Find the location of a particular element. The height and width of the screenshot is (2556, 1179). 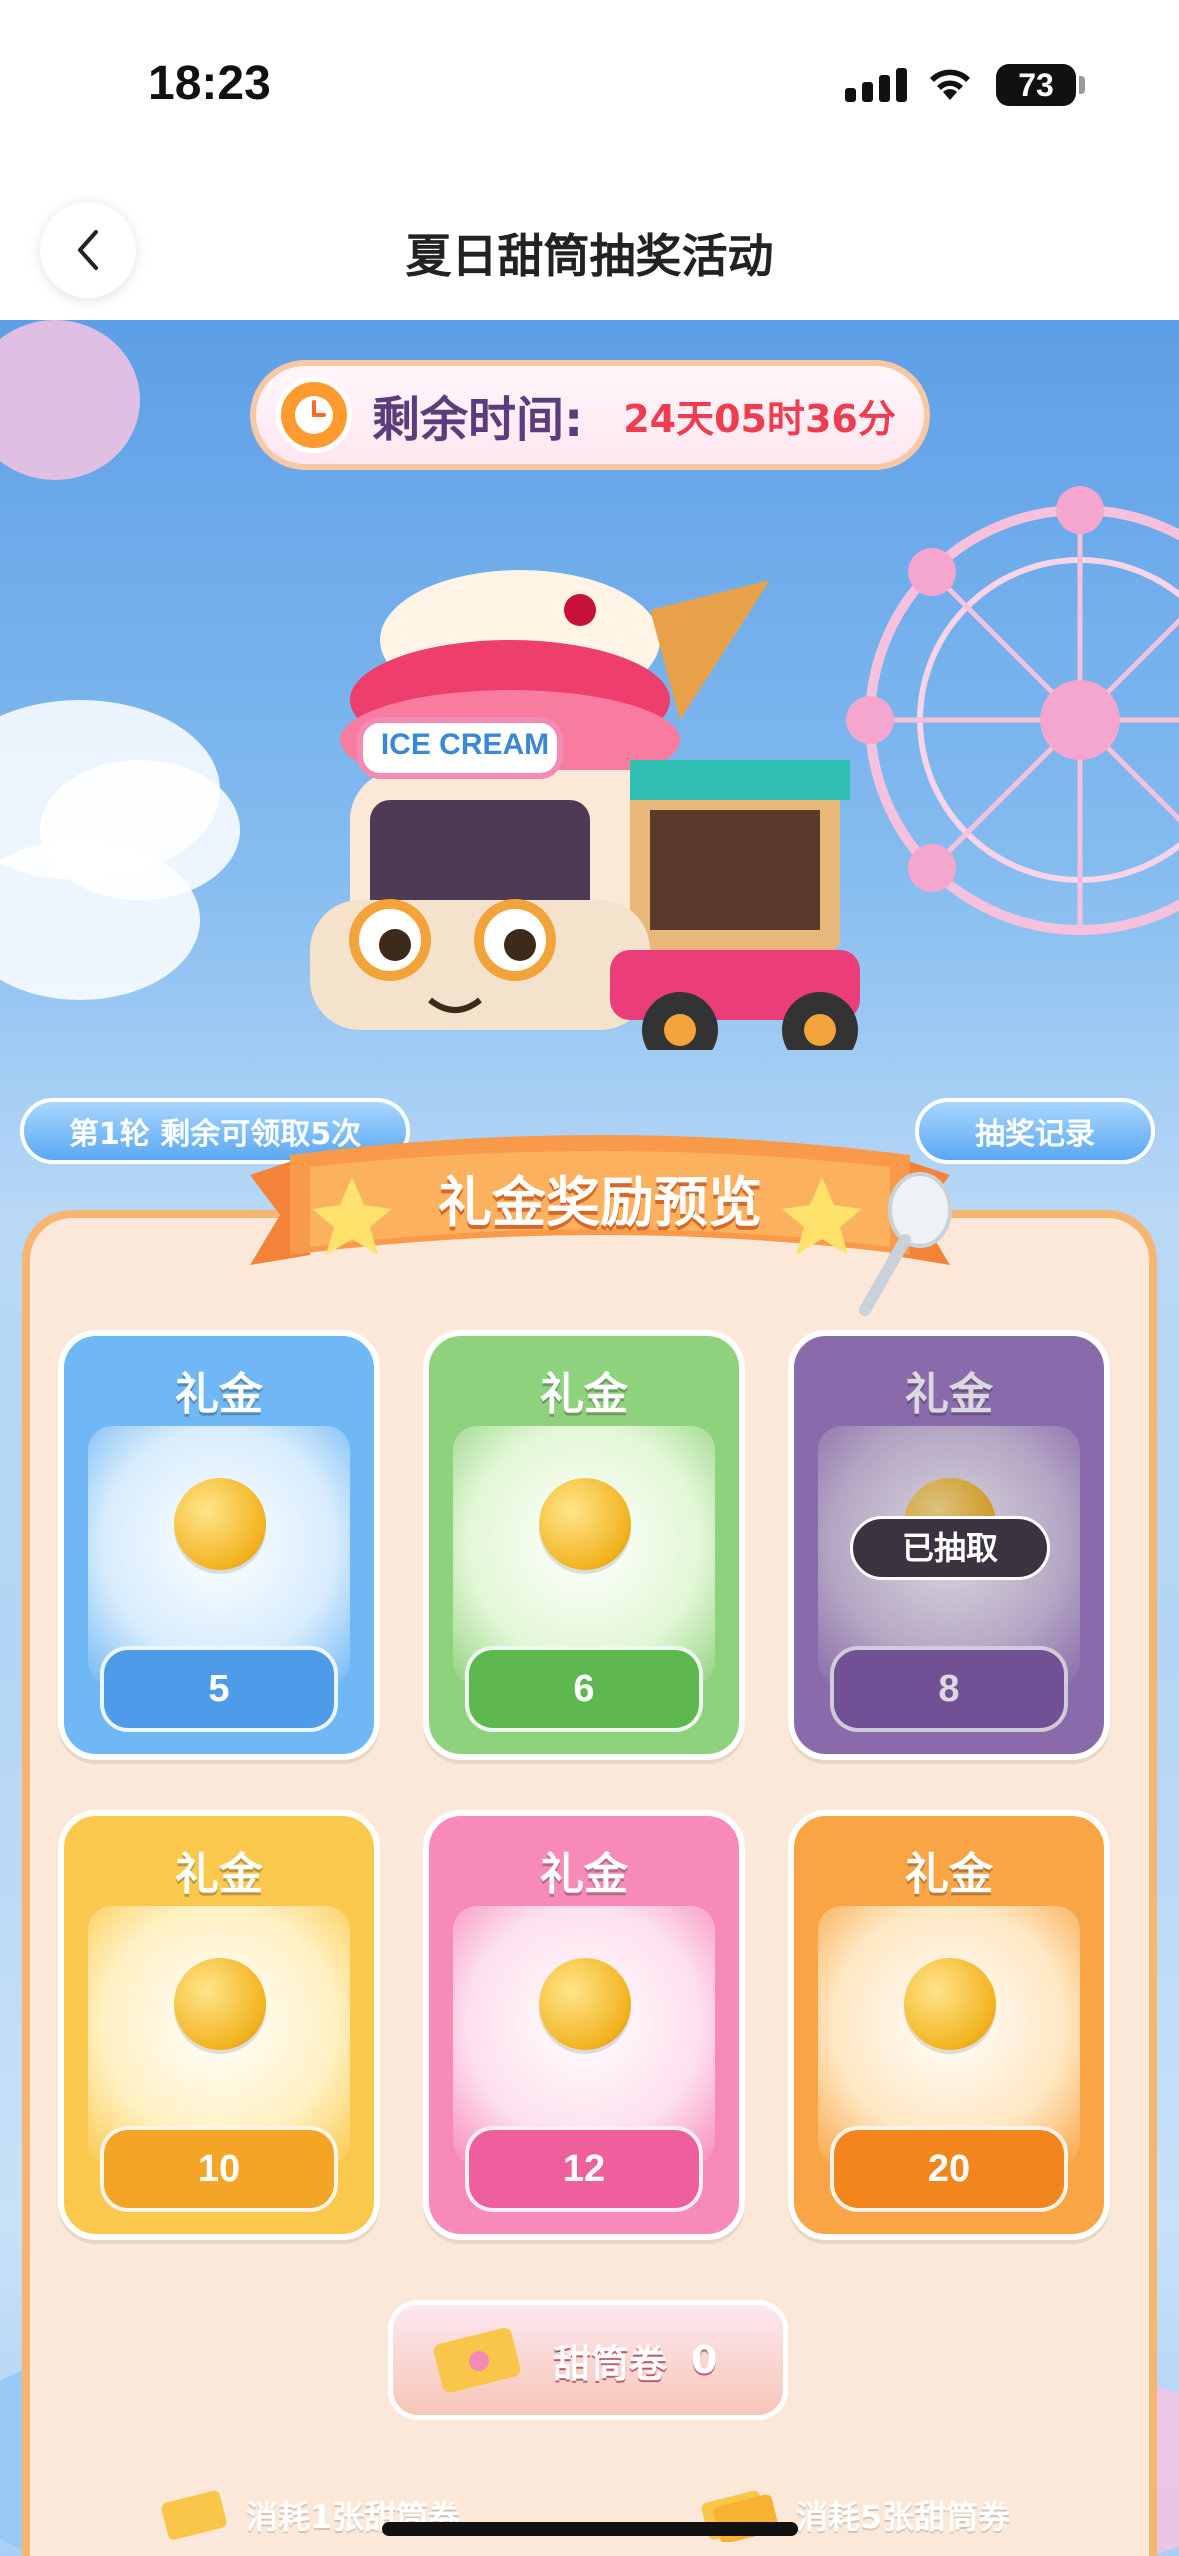

drawn-badge: 已抽取 is located at coordinates (950, 1548).